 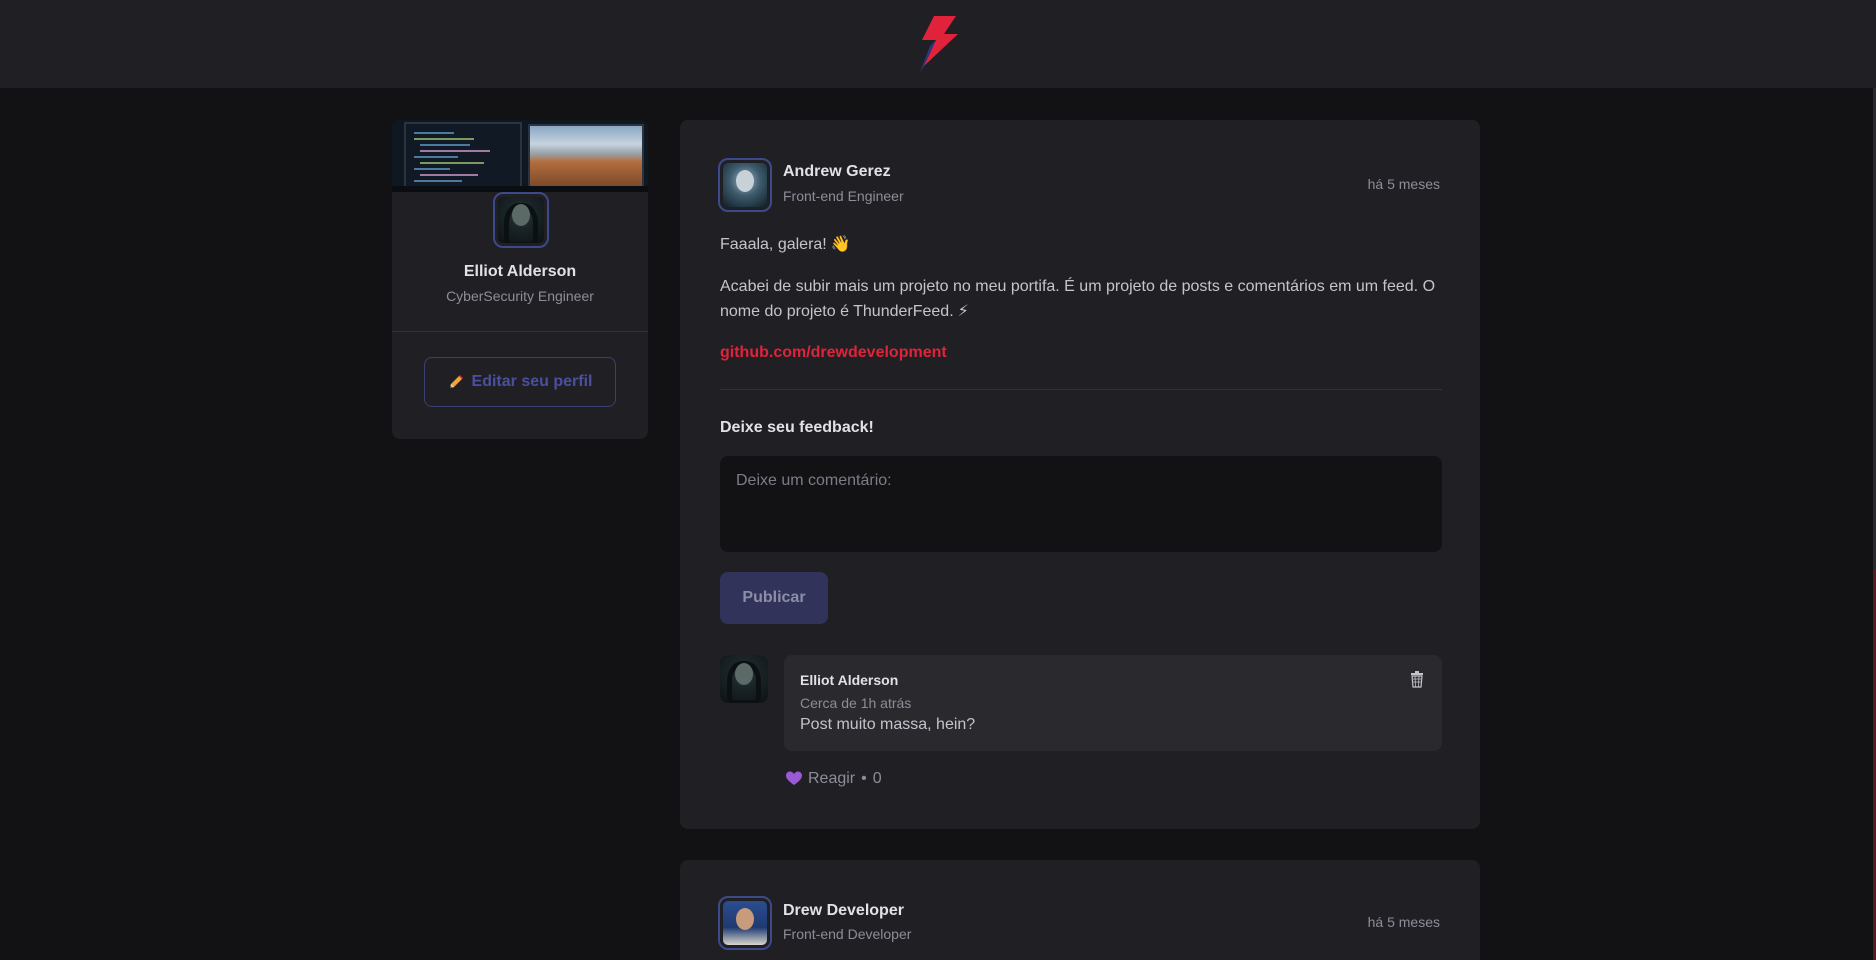 What do you see at coordinates (463, 157) in the screenshot?
I see `cover-monitor-code` at bounding box center [463, 157].